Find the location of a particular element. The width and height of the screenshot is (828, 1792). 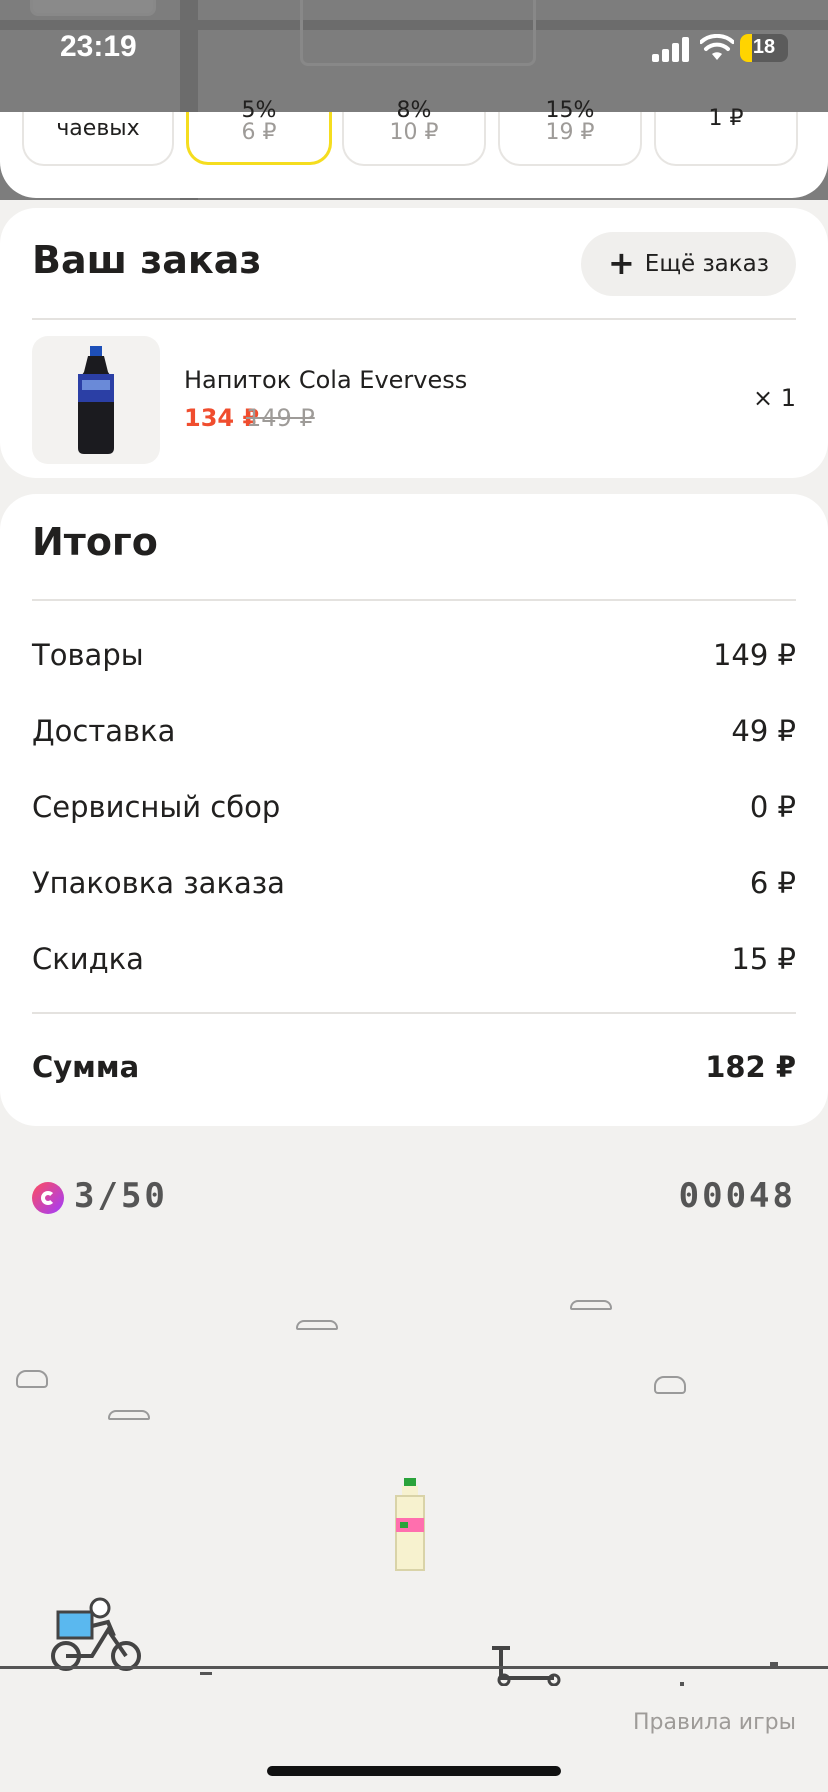

tips-card: чаевых 5% 6 ₽ 8% 10 ₽ 15% 19 ₽ 1 ₽ is located at coordinates (414, 148).